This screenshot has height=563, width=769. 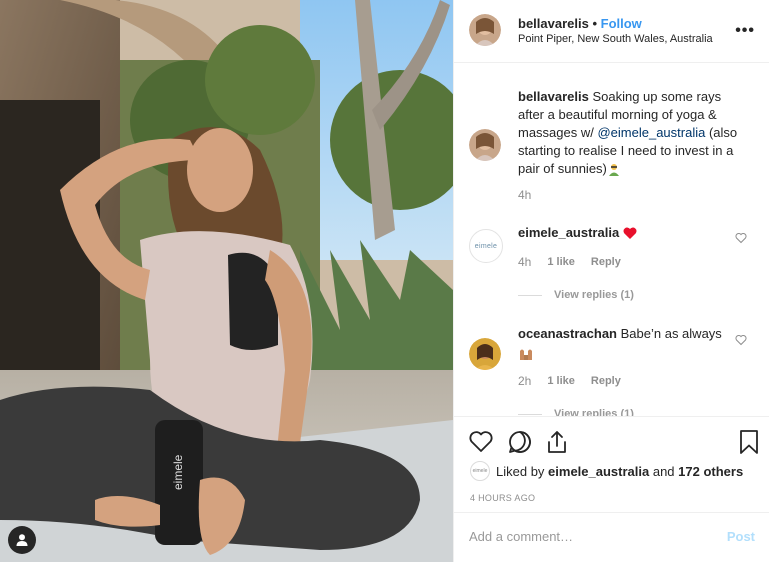 I want to click on comment-1-meta: 4h 1 like Reply, so click(x=569, y=262).